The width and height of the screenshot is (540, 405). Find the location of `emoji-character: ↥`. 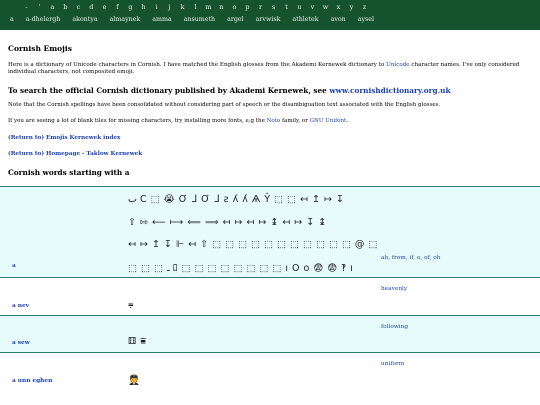

emoji-character: ↥ is located at coordinates (156, 244).